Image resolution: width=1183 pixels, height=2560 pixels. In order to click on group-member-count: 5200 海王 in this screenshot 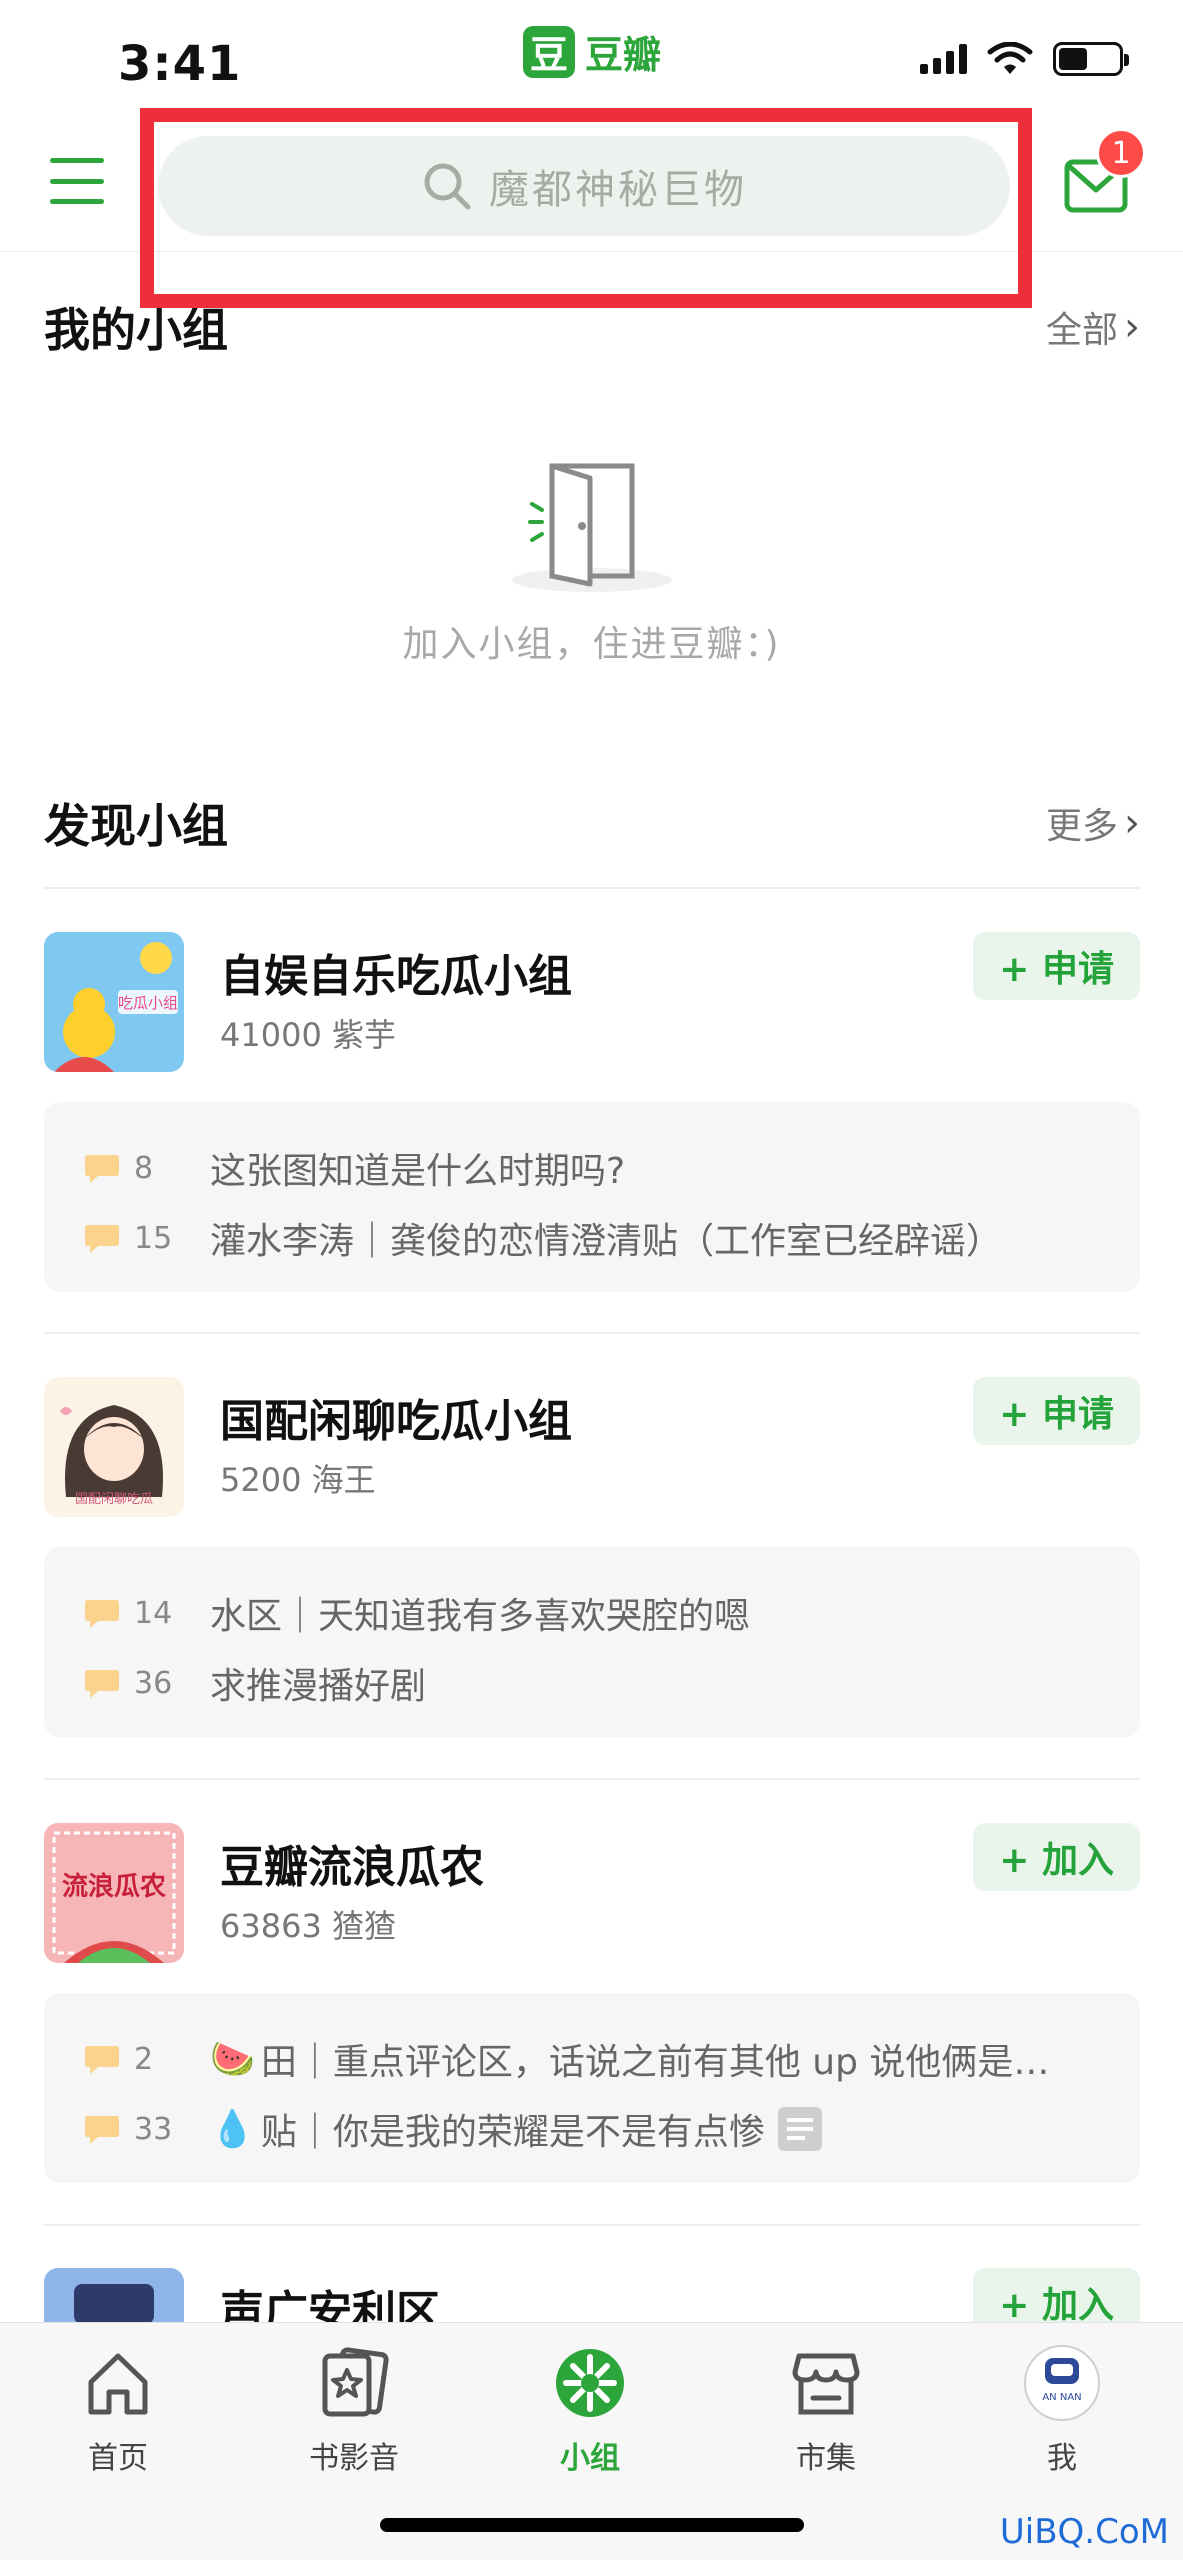, I will do `click(298, 1480)`.